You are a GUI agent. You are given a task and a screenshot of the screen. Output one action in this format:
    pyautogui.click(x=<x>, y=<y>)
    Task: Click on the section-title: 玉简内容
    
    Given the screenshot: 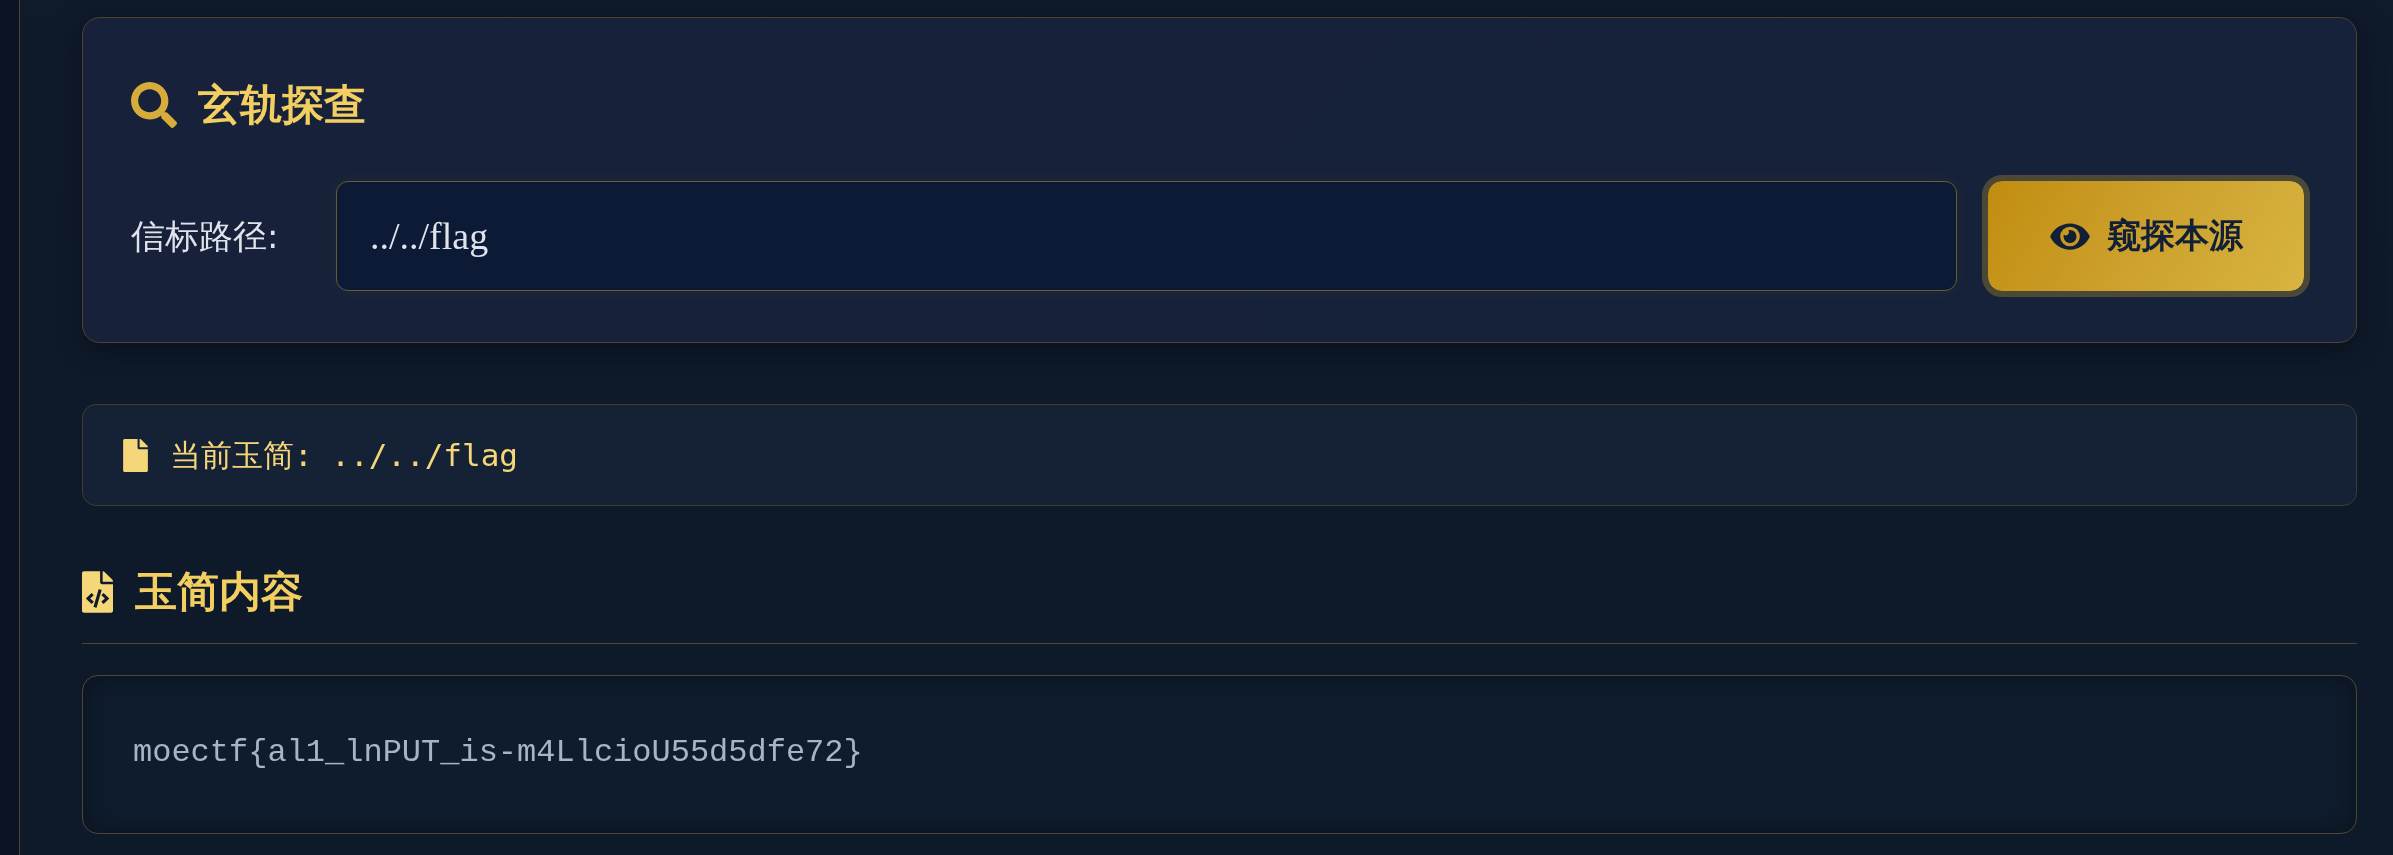 What is the action you would take?
    pyautogui.click(x=219, y=592)
    